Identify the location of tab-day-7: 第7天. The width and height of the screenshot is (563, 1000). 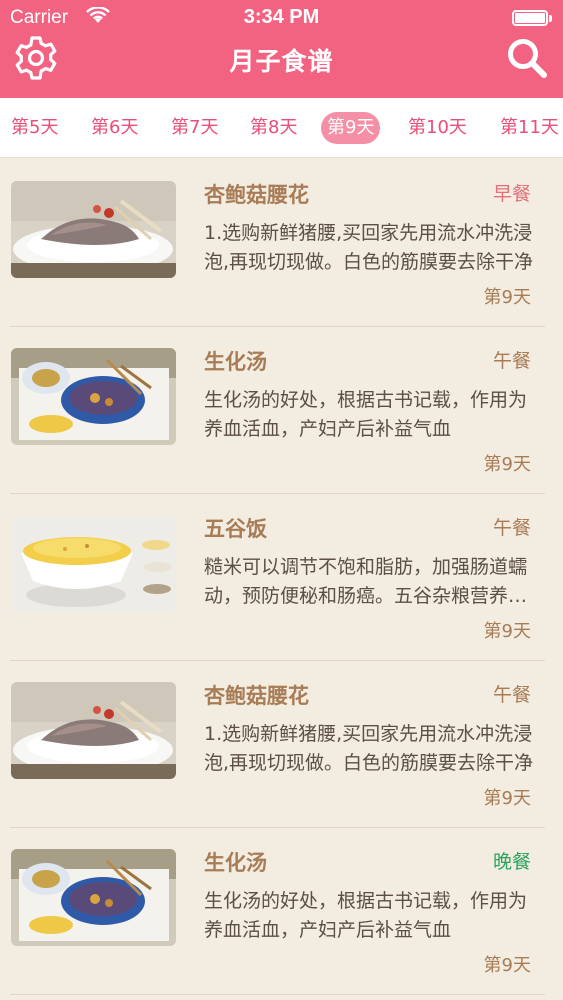
(194, 128).